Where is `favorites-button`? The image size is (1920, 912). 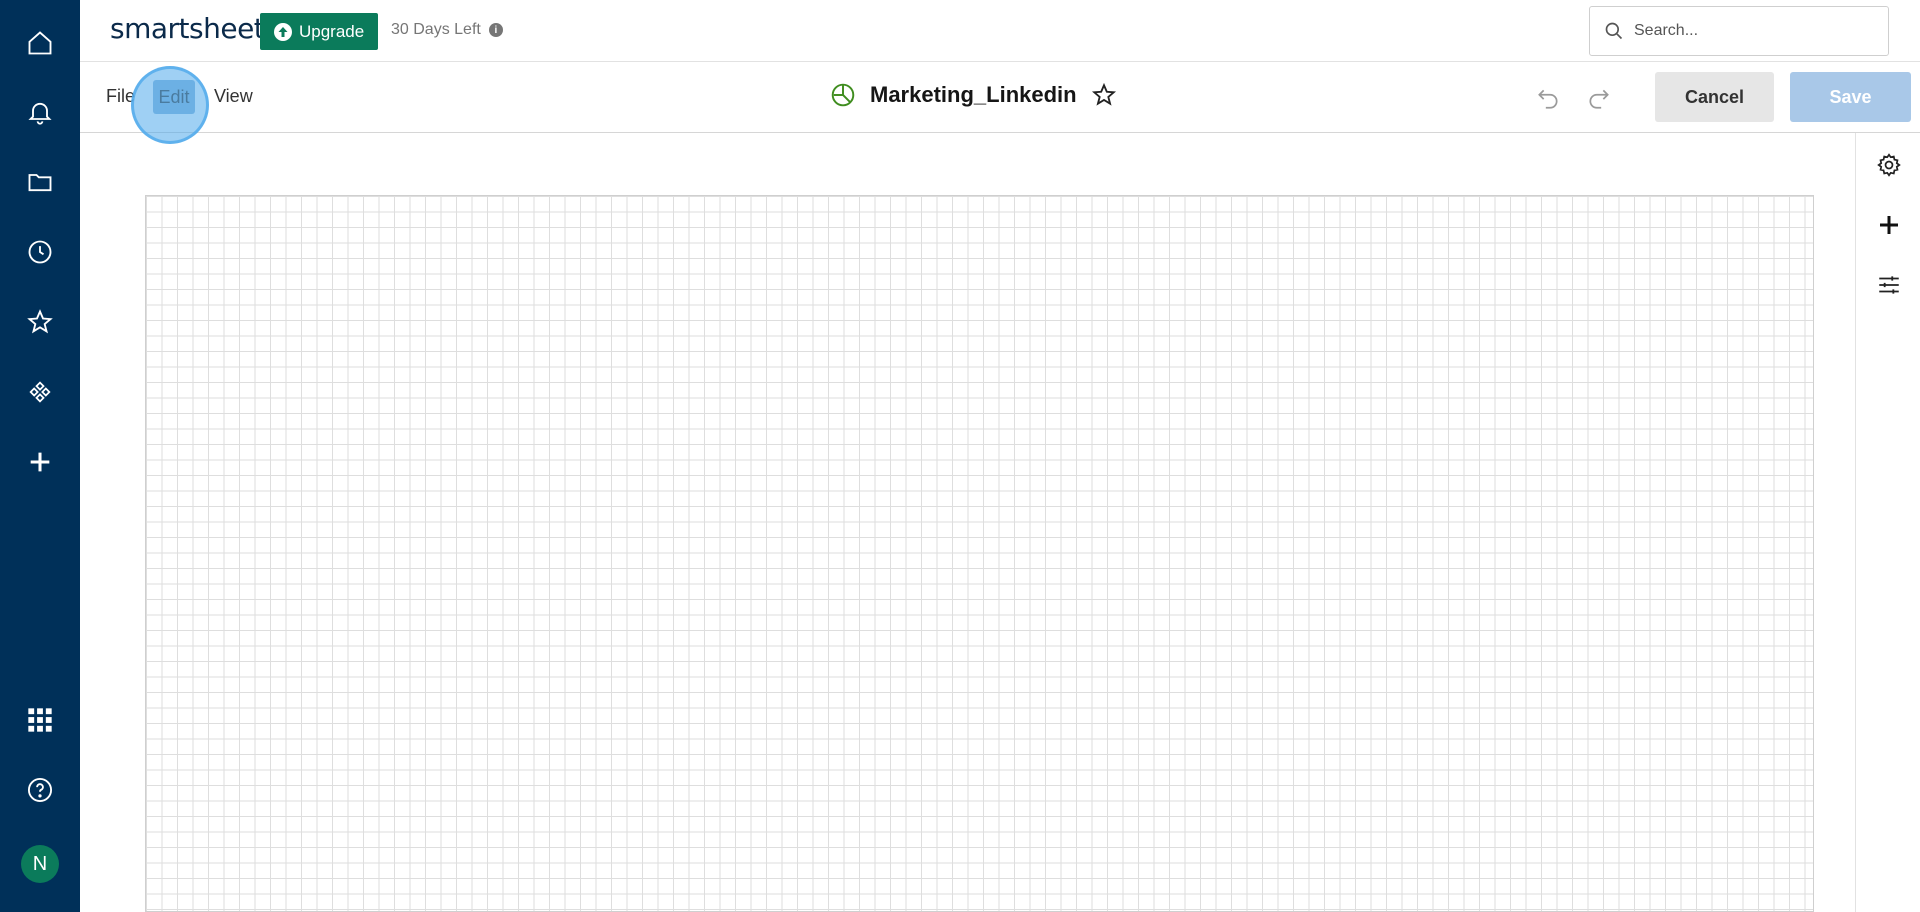
favorites-button is located at coordinates (40, 322).